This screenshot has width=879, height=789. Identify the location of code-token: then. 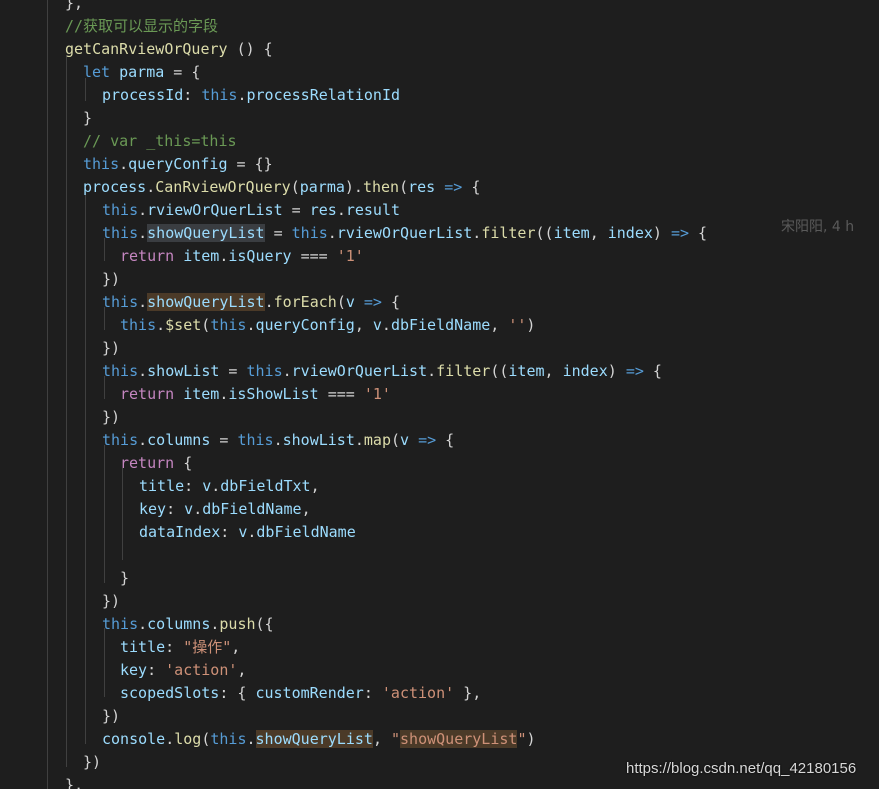
(381, 187).